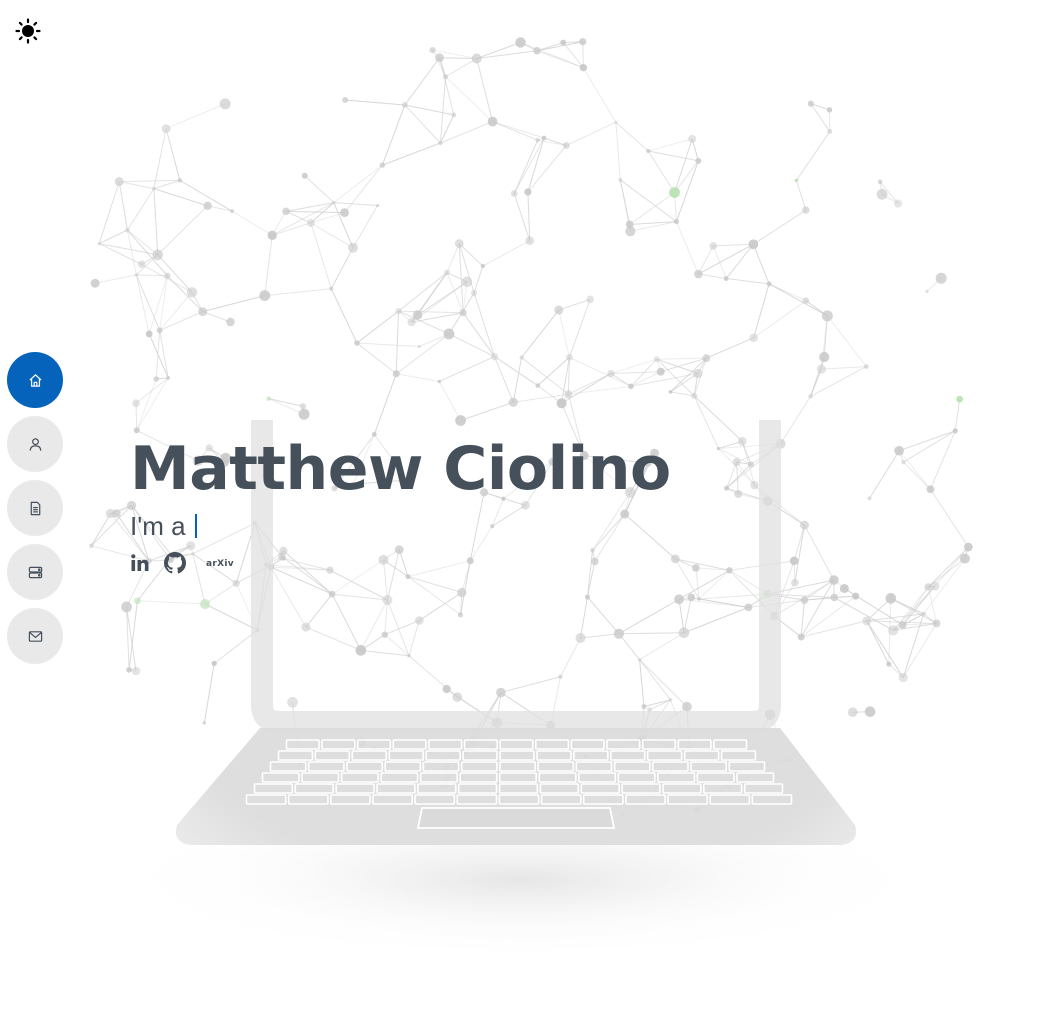 The width and height of the screenshot is (1048, 1015). I want to click on server-icon, so click(35, 572).